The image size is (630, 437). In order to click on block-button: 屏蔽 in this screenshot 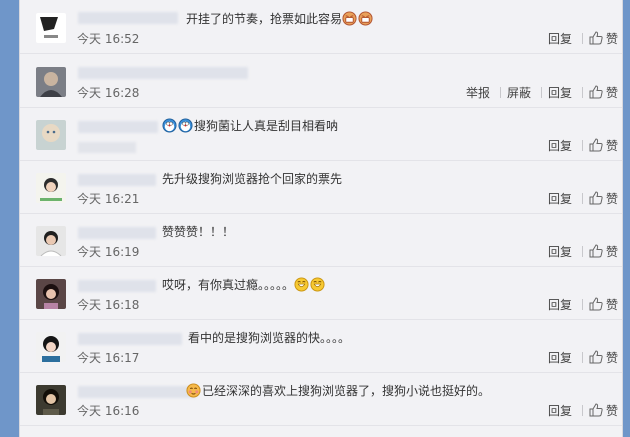, I will do `click(519, 93)`.